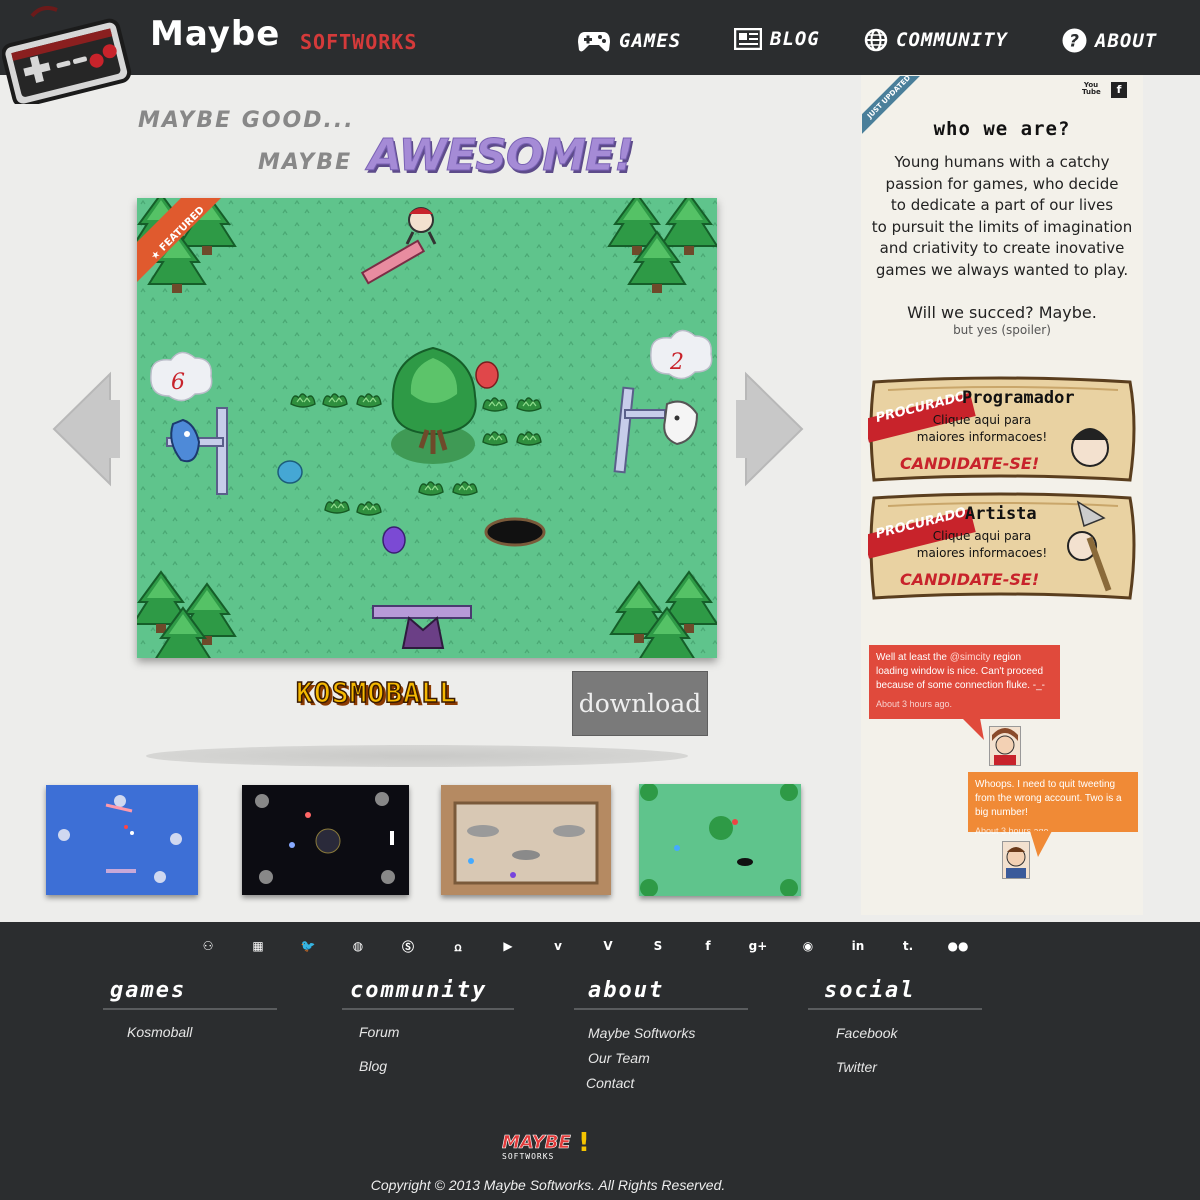  What do you see at coordinates (508, 946) in the screenshot?
I see `youtube-icon: ▶` at bounding box center [508, 946].